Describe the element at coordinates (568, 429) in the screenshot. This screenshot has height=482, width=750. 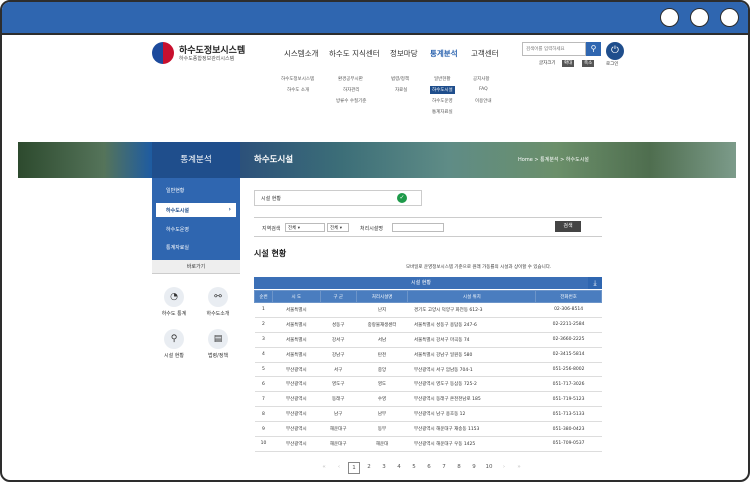
I see `table-cell: 051-380-0423` at that location.